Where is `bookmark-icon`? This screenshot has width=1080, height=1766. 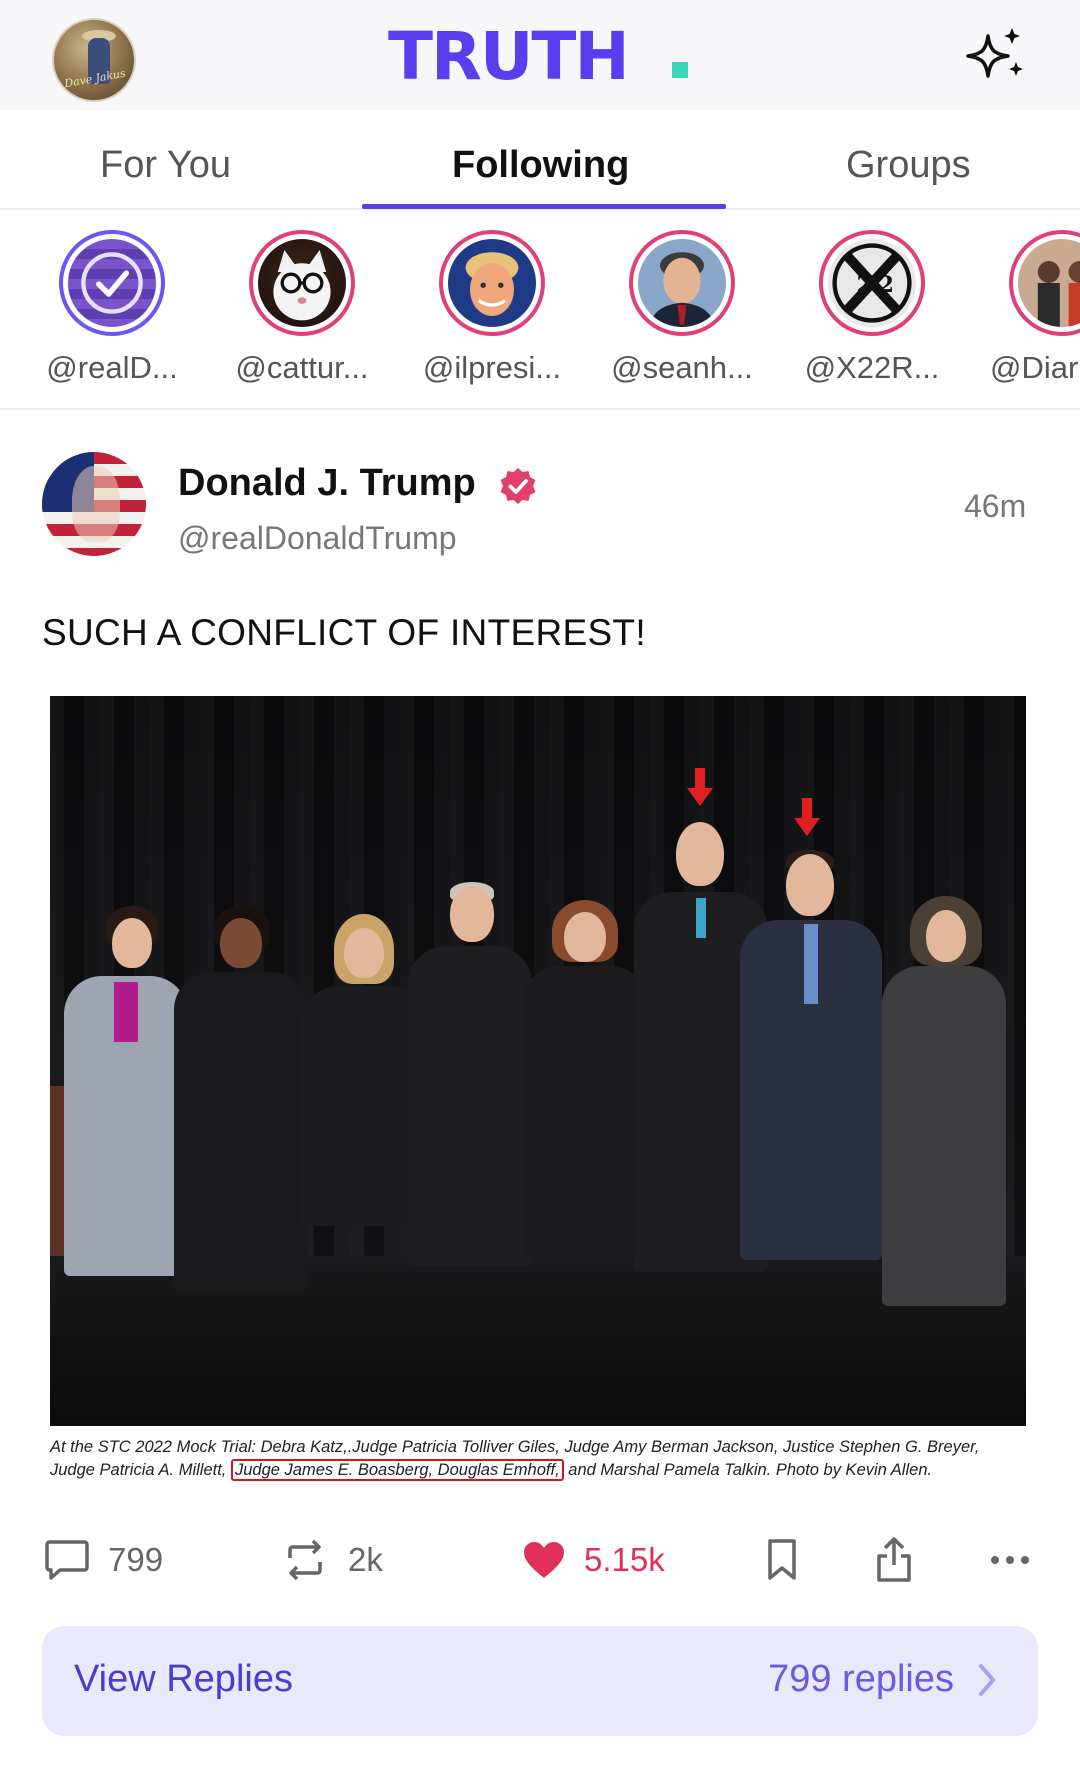
bookmark-icon is located at coordinates (782, 1559).